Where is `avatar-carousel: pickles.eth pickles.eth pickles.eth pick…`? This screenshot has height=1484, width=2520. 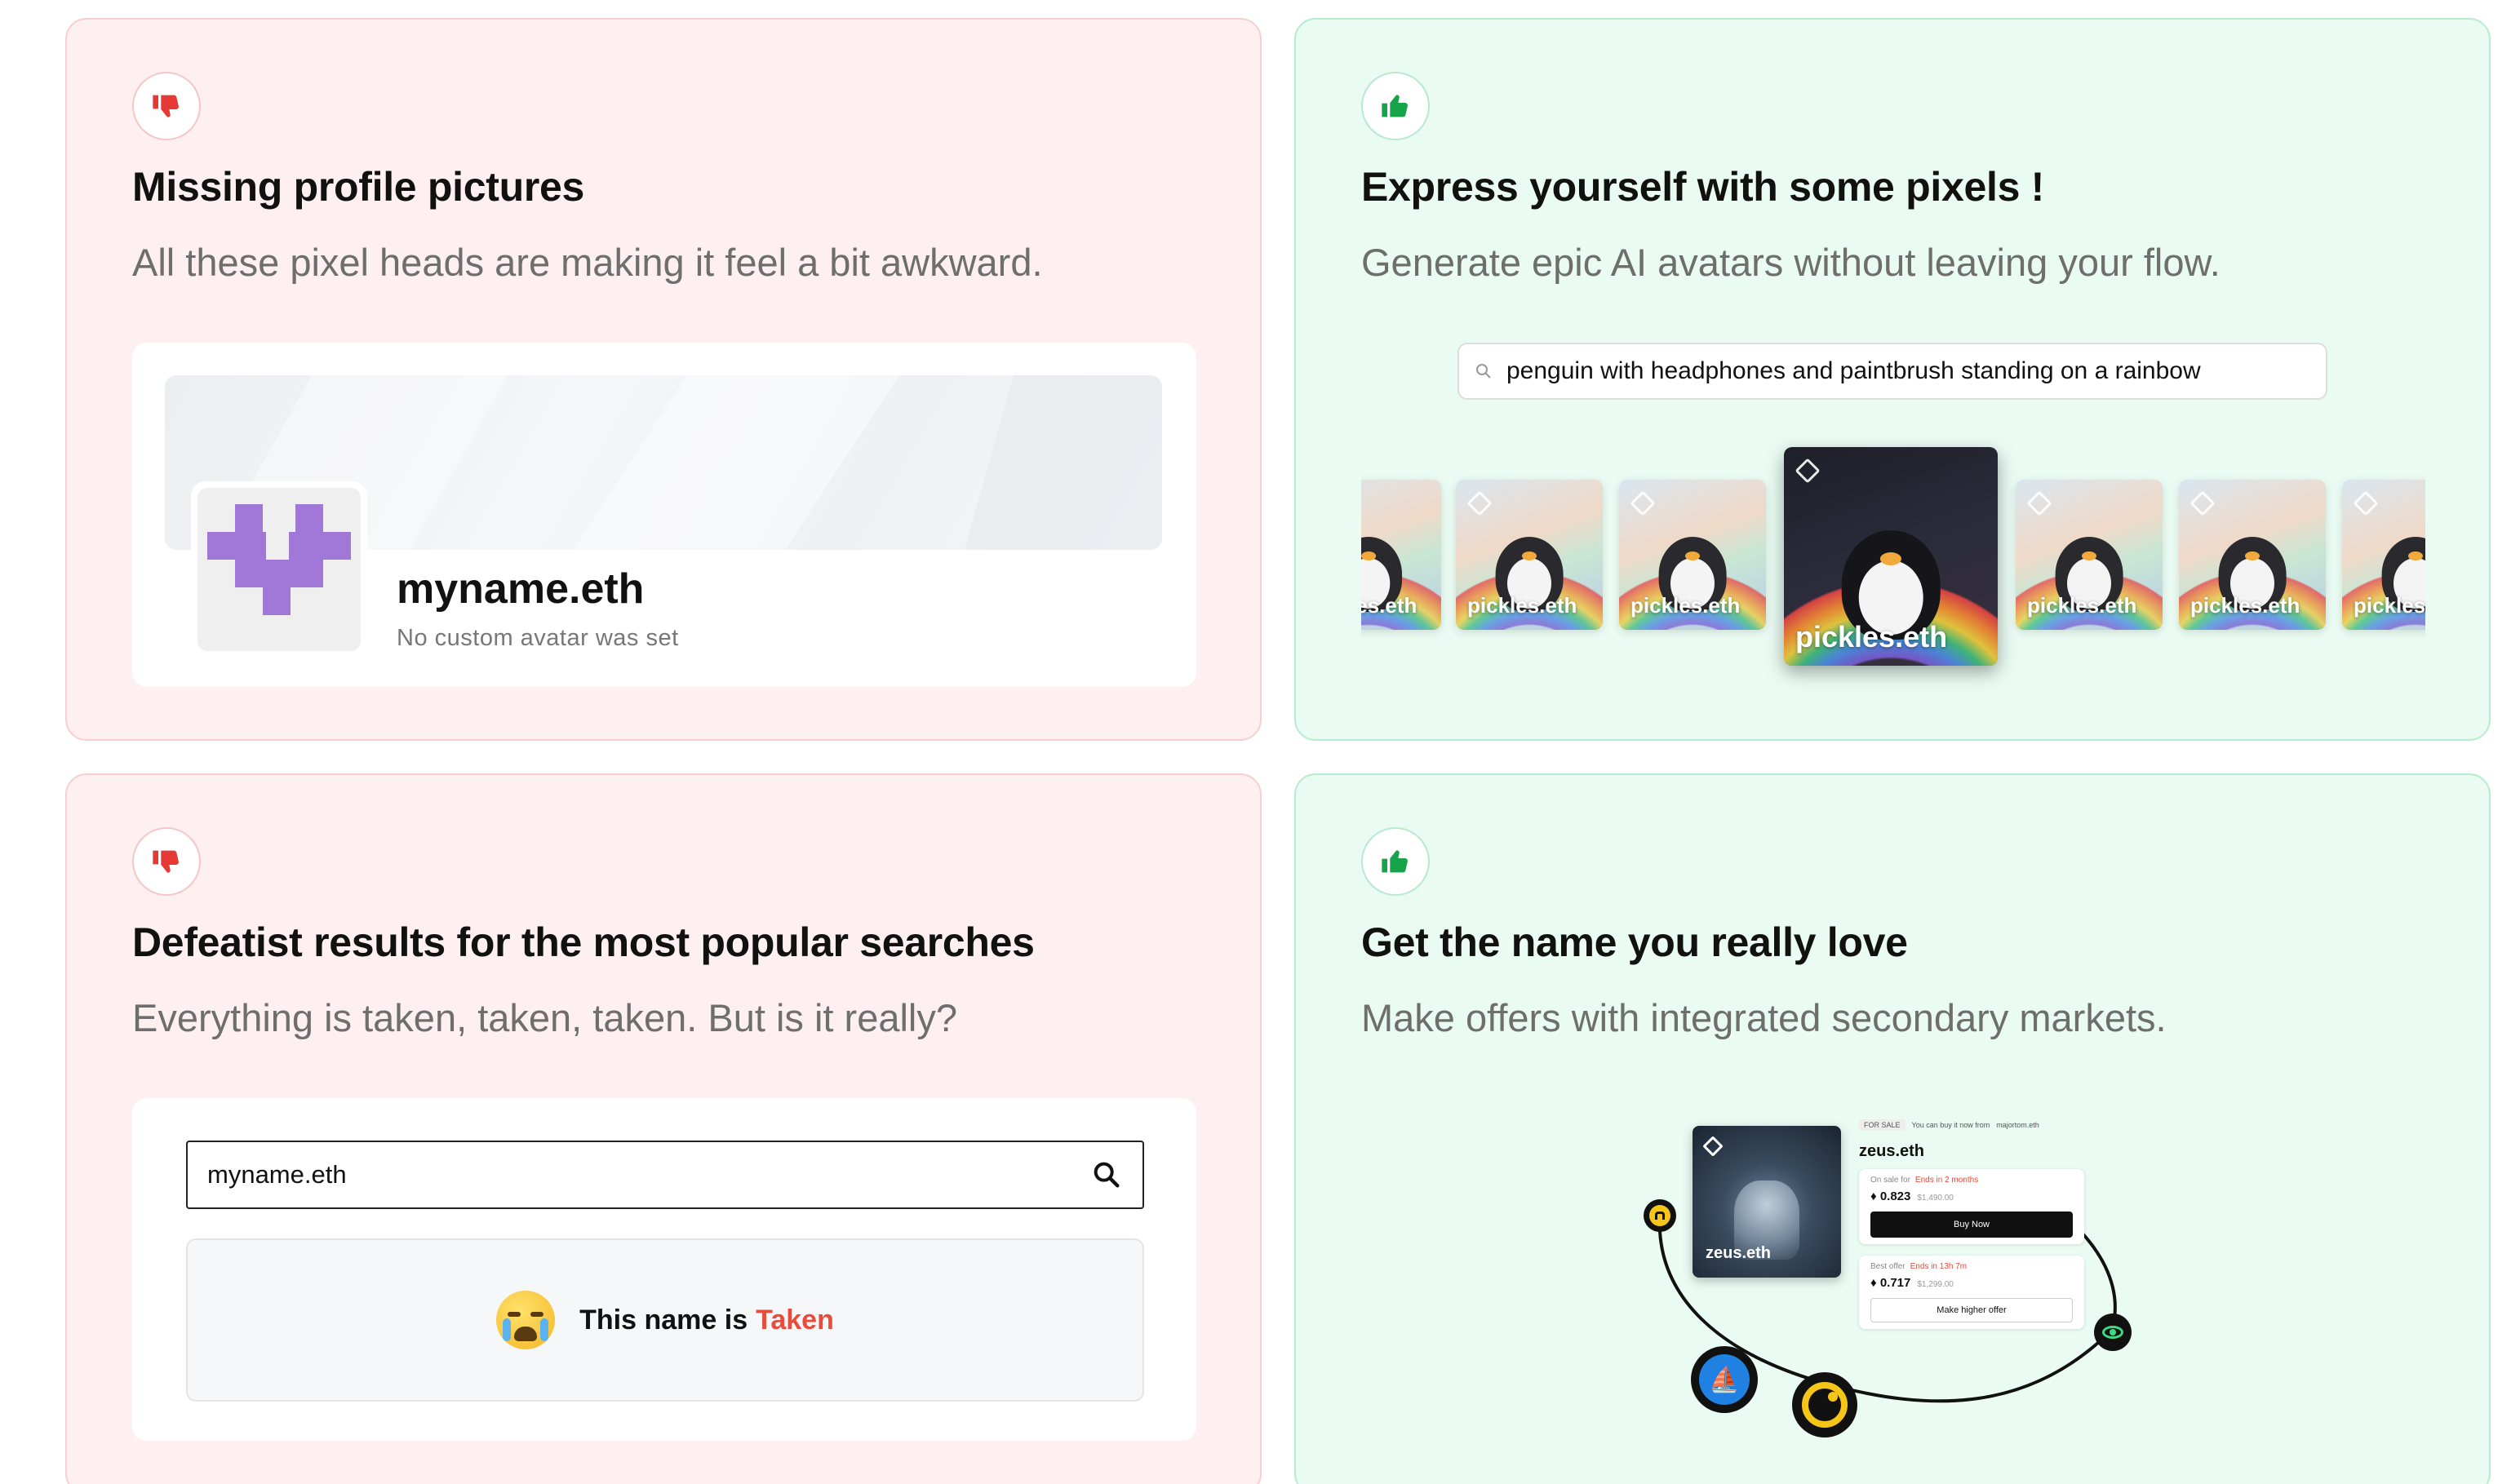 avatar-carousel: pickles.eth pickles.eth pickles.eth pick… is located at coordinates (1893, 558).